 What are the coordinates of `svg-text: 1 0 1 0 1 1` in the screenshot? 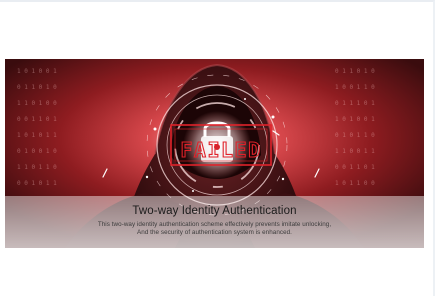 It's located at (37, 135).